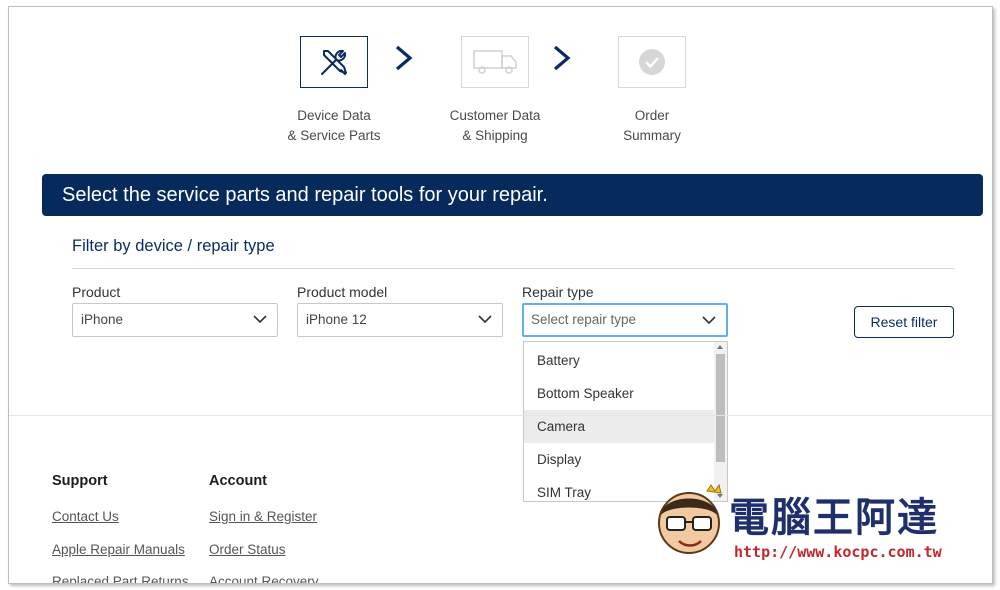 The width and height of the screenshot is (1000, 590). Describe the element at coordinates (652, 115) in the screenshot. I see `step-label-line1: Order` at that location.